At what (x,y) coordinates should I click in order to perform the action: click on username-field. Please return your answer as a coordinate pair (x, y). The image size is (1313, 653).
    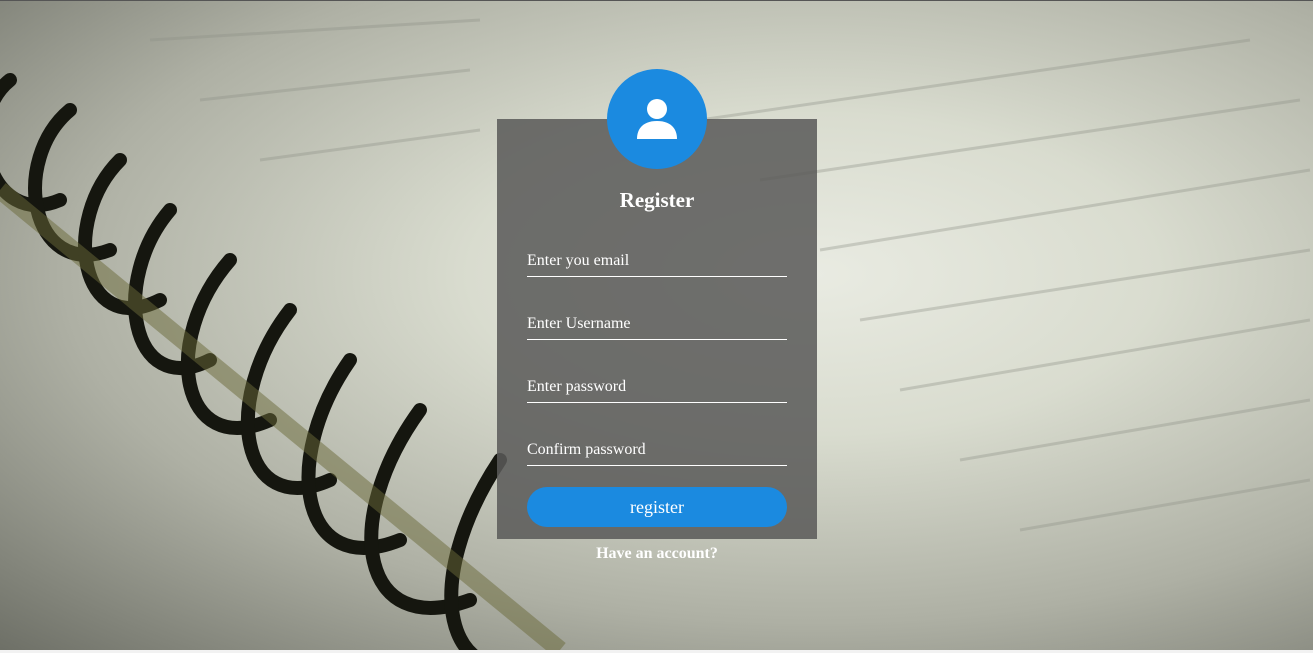
    Looking at the image, I should click on (657, 324).